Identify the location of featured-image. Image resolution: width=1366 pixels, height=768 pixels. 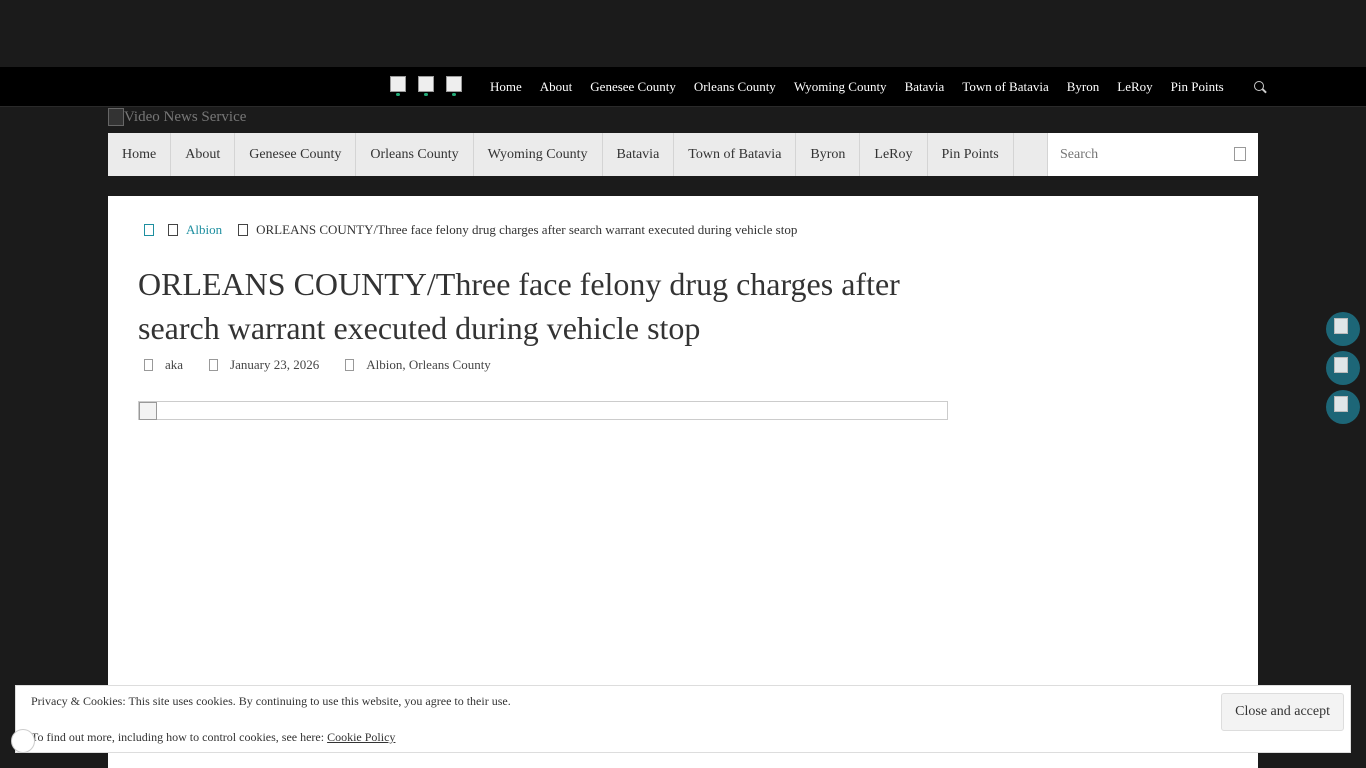
(543, 410).